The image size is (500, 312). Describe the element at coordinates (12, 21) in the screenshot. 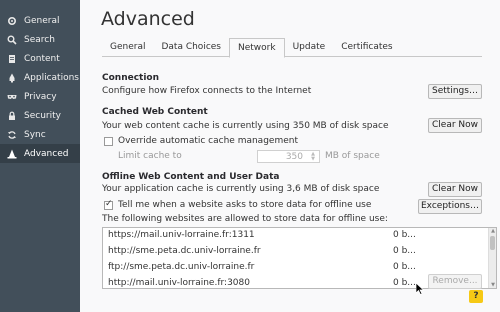

I see `gear-icon` at that location.